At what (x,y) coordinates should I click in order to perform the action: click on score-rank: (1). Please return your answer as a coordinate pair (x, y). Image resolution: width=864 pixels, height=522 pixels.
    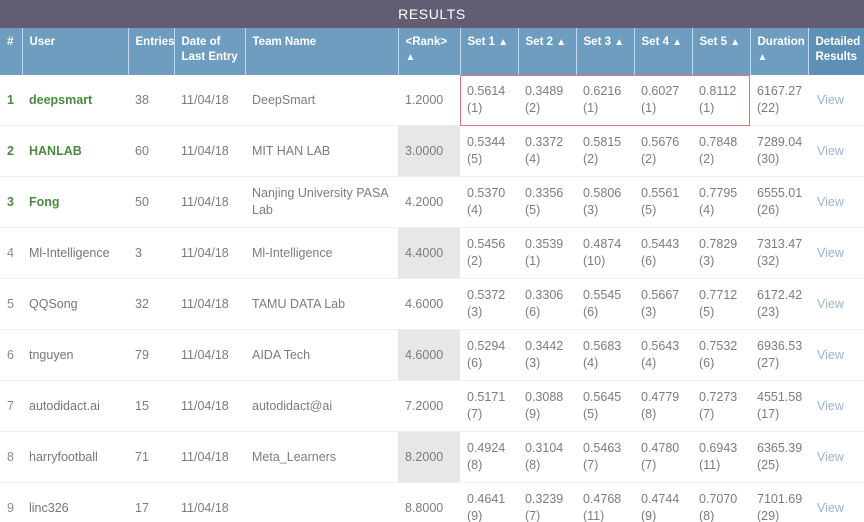
    Looking at the image, I should click on (707, 108).